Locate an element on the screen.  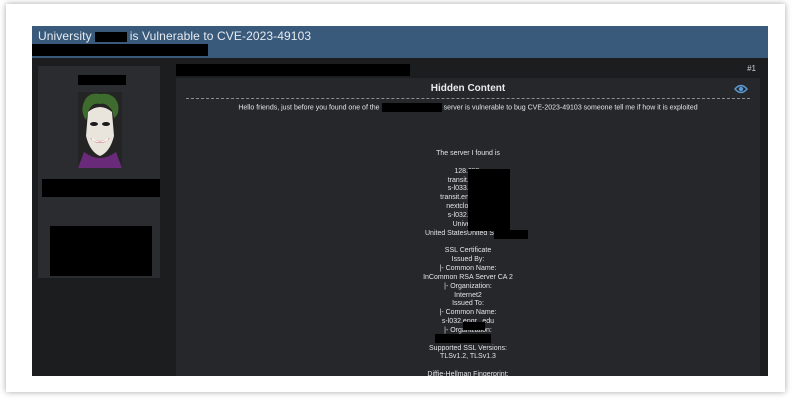
post-number: #1 is located at coordinates (751, 68).